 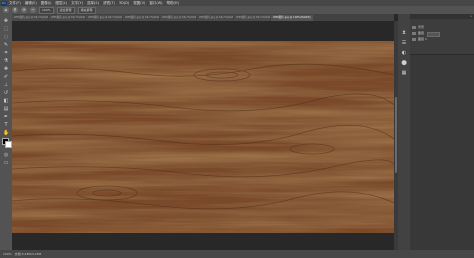 I want to click on status-doc-info: 文档:3.23M/3.23M, so click(x=28, y=254).